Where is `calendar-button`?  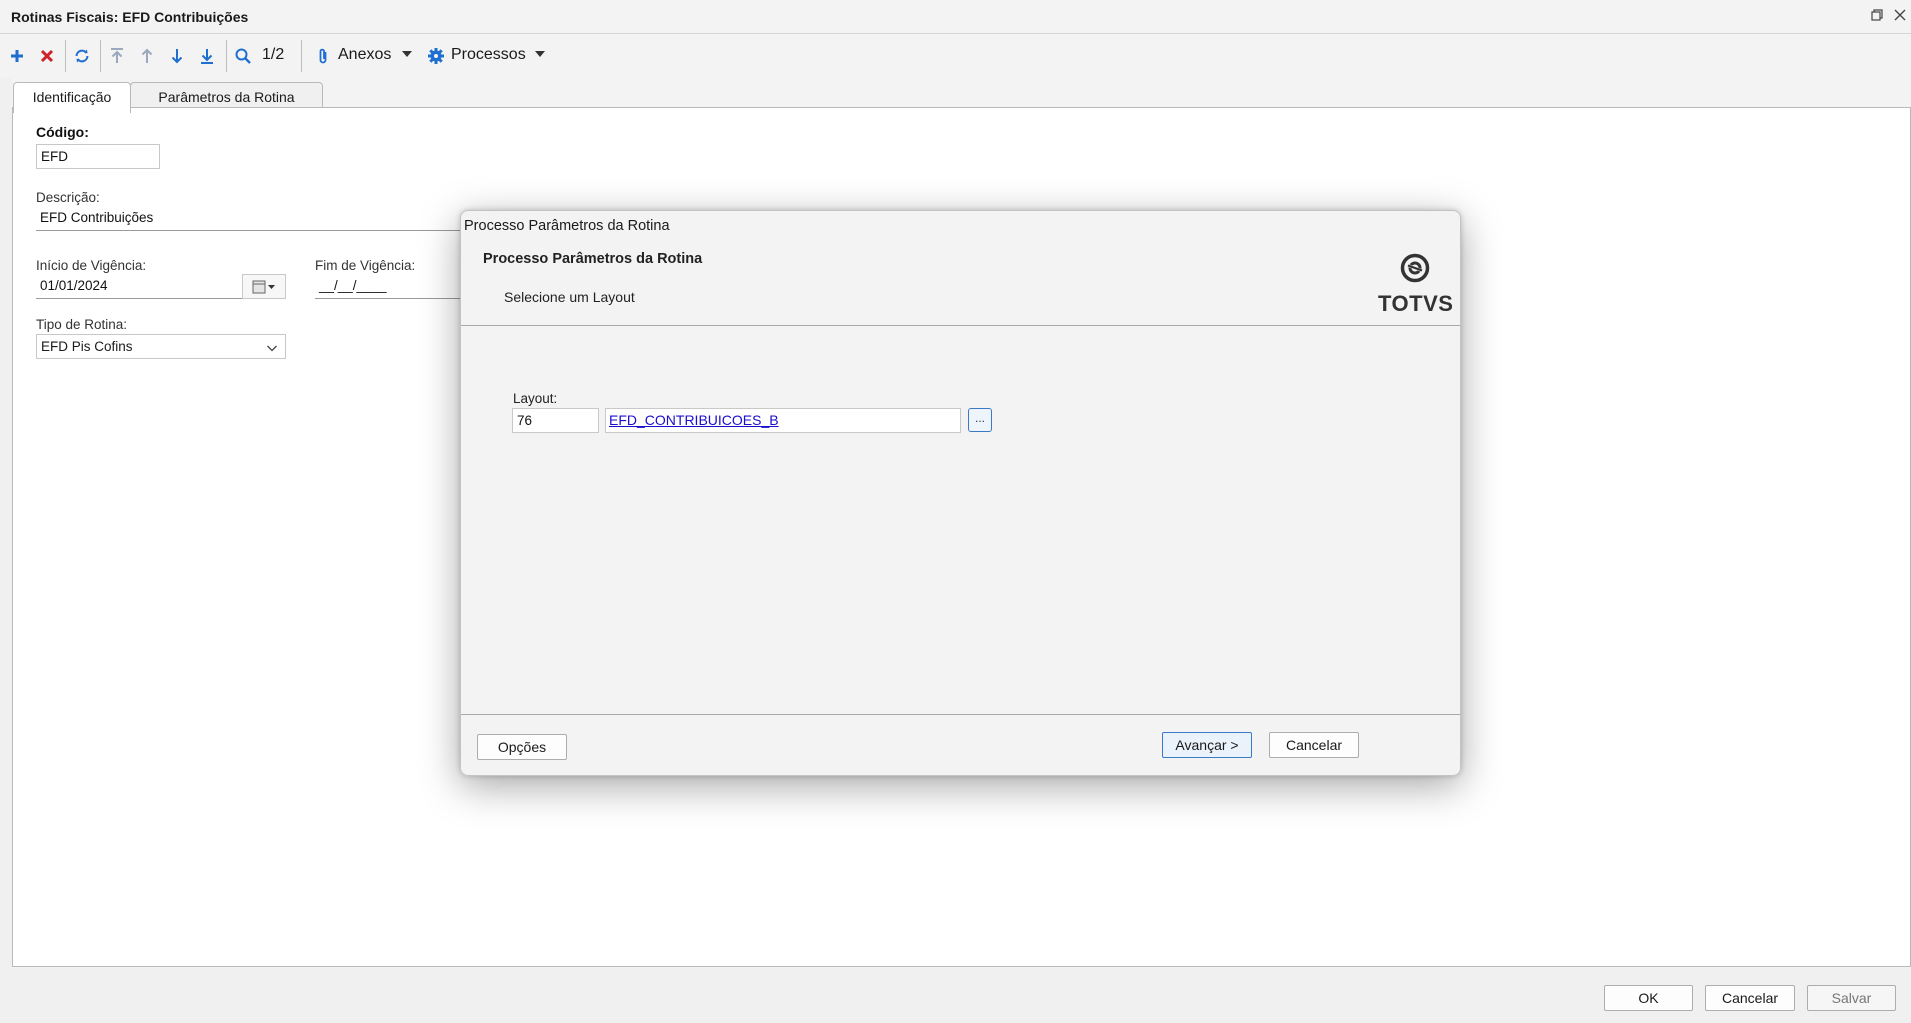 calendar-button is located at coordinates (264, 286).